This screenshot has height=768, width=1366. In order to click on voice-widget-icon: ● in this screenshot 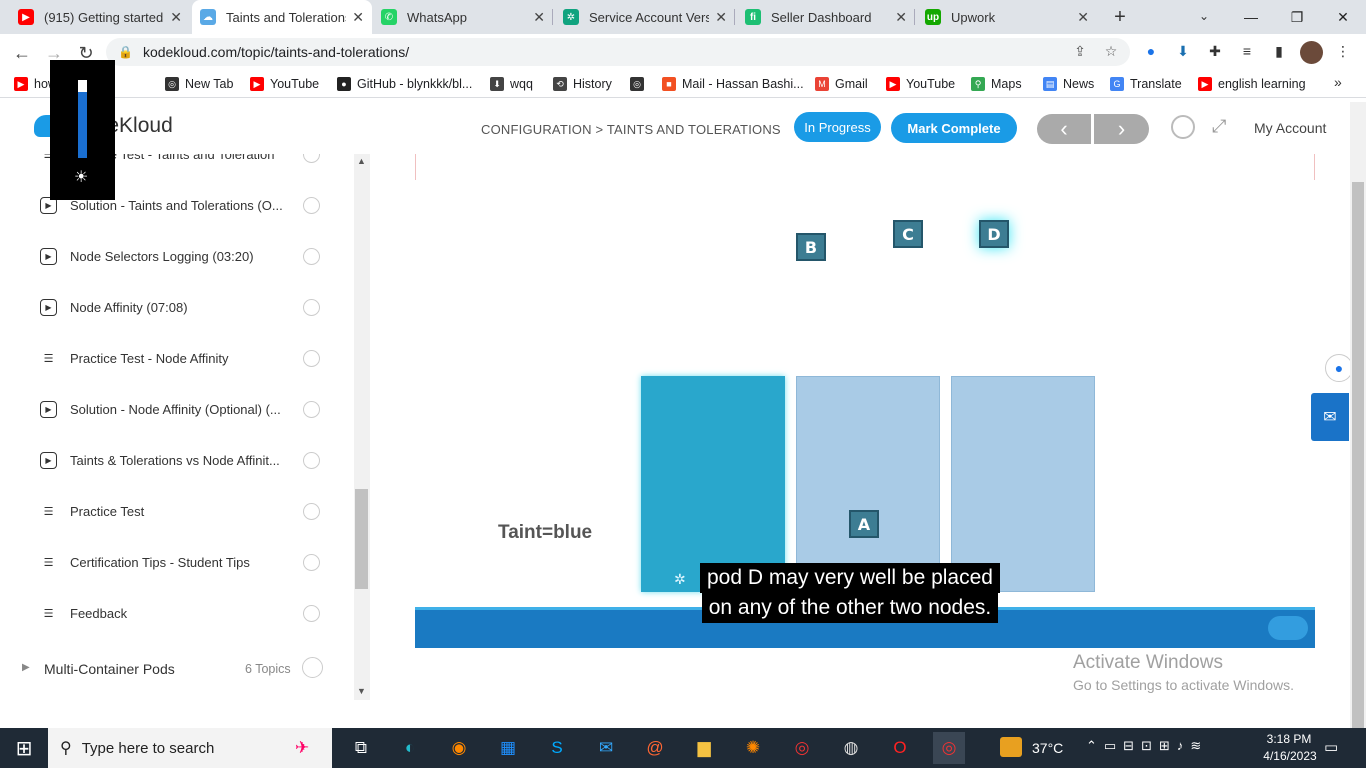, I will do `click(1339, 368)`.